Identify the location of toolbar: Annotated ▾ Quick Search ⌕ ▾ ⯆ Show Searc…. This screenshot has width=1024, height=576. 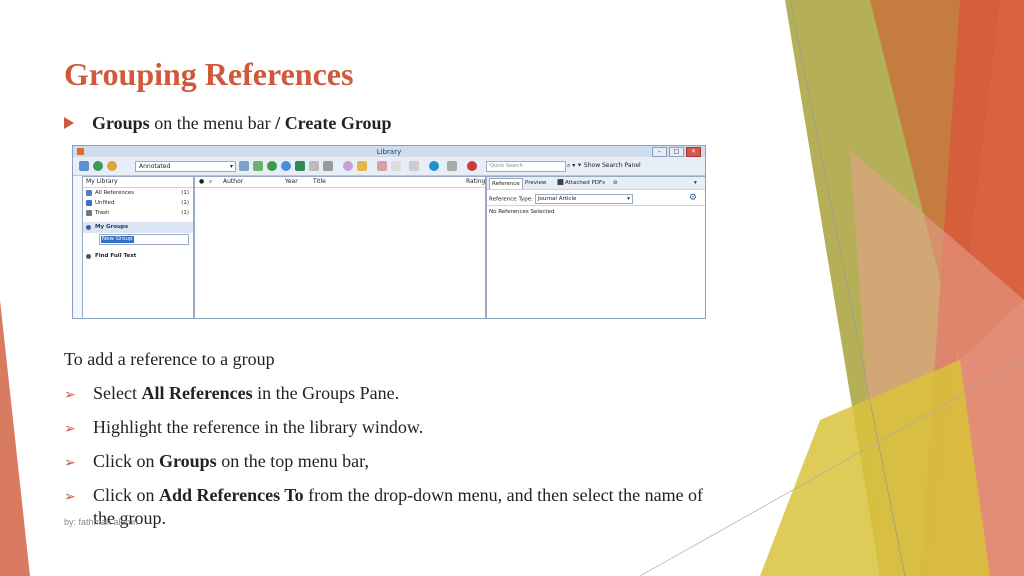
(389, 166).